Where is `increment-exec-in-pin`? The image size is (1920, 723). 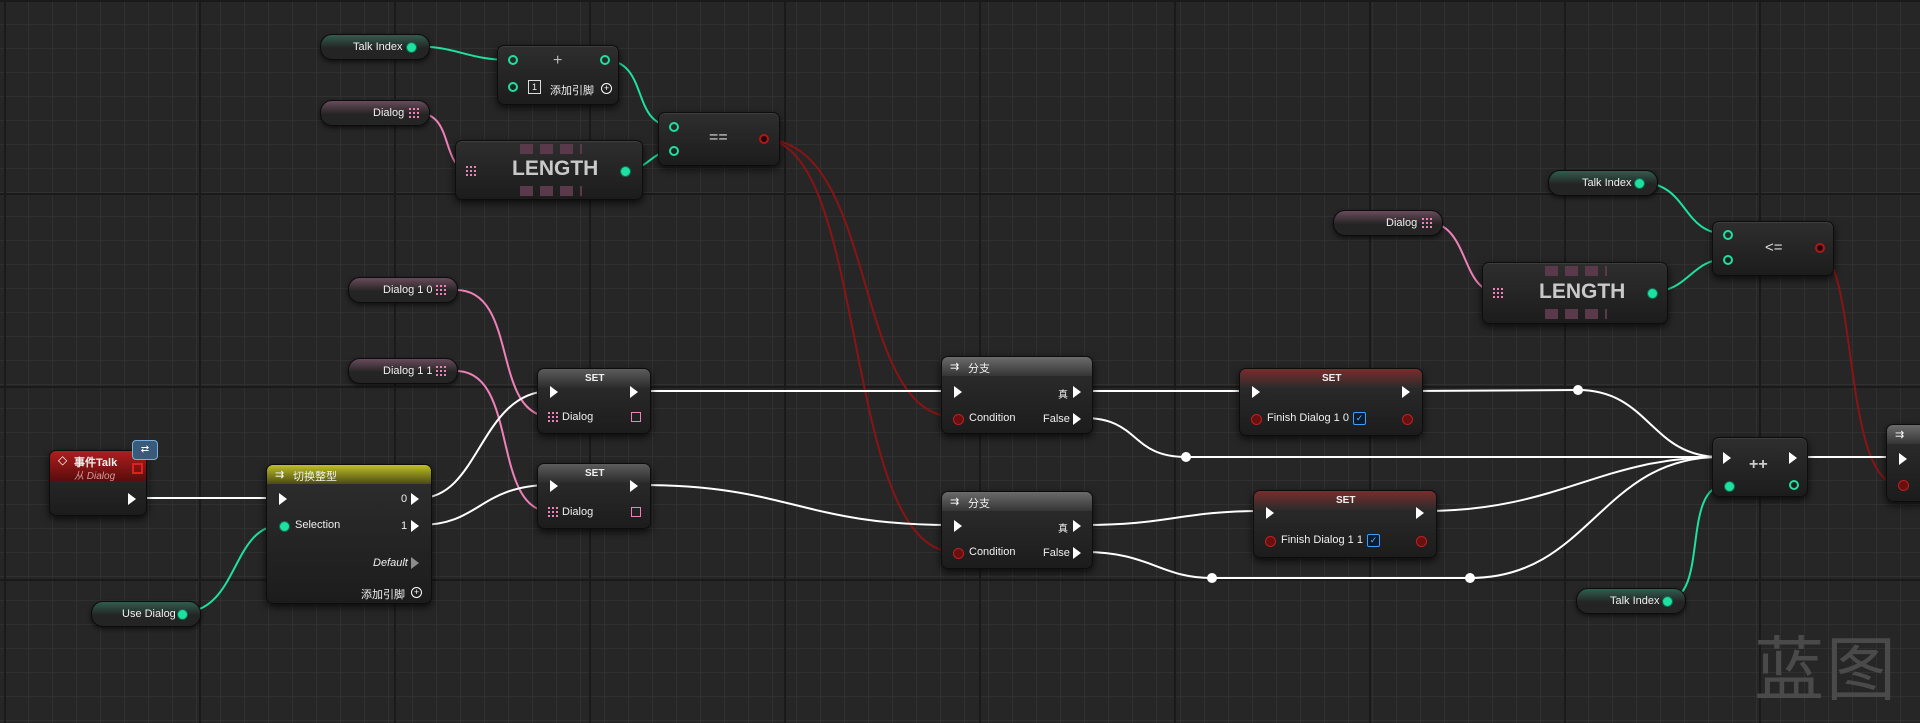
increment-exec-in-pin is located at coordinates (1727, 458).